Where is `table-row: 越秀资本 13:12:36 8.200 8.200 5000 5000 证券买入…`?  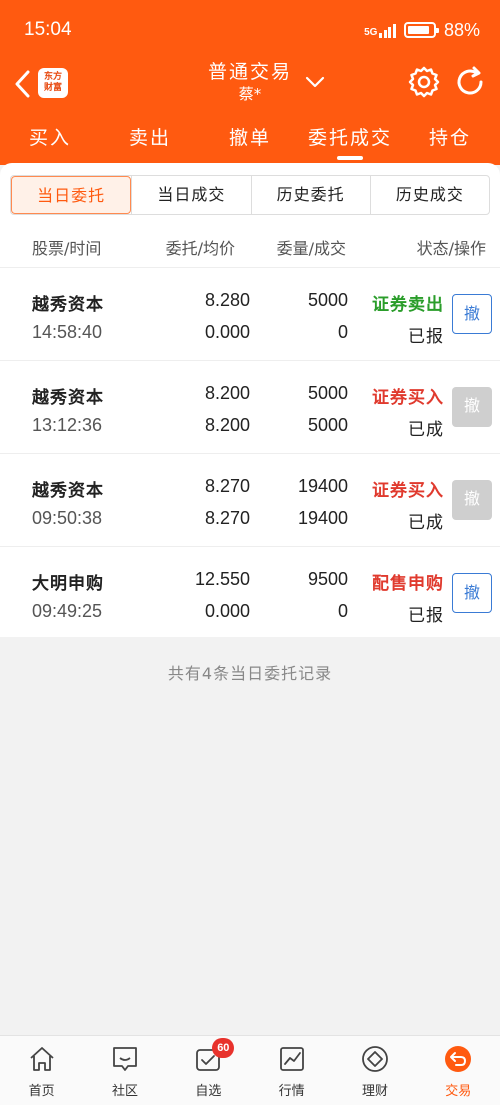 table-row: 越秀资本 13:12:36 8.200 8.200 5000 5000 证券买入… is located at coordinates (250, 406).